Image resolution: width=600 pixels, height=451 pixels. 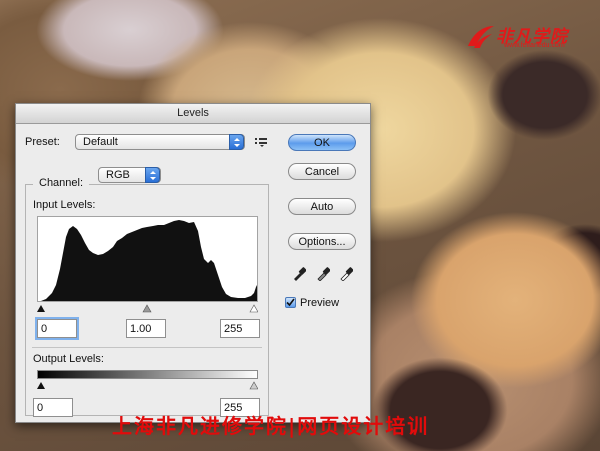 What do you see at coordinates (146, 328) in the screenshot?
I see `input-gamma-field: 1.00` at bounding box center [146, 328].